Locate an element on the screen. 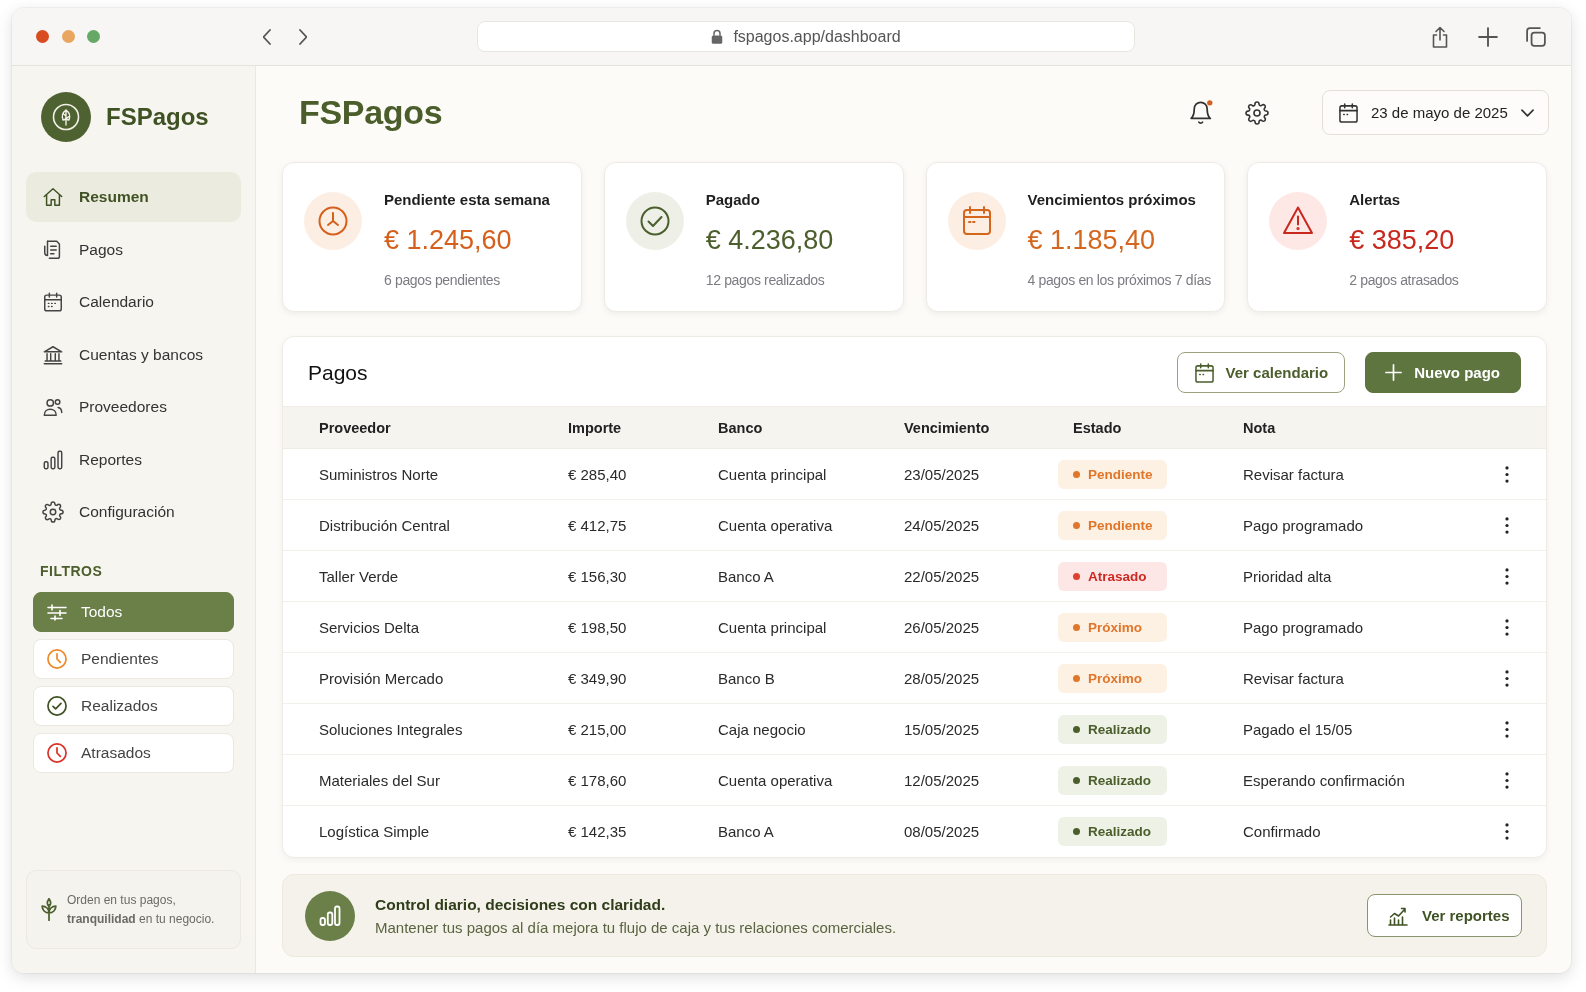 The height and width of the screenshot is (992, 1586). filter-button: Realizados is located at coordinates (133, 706).